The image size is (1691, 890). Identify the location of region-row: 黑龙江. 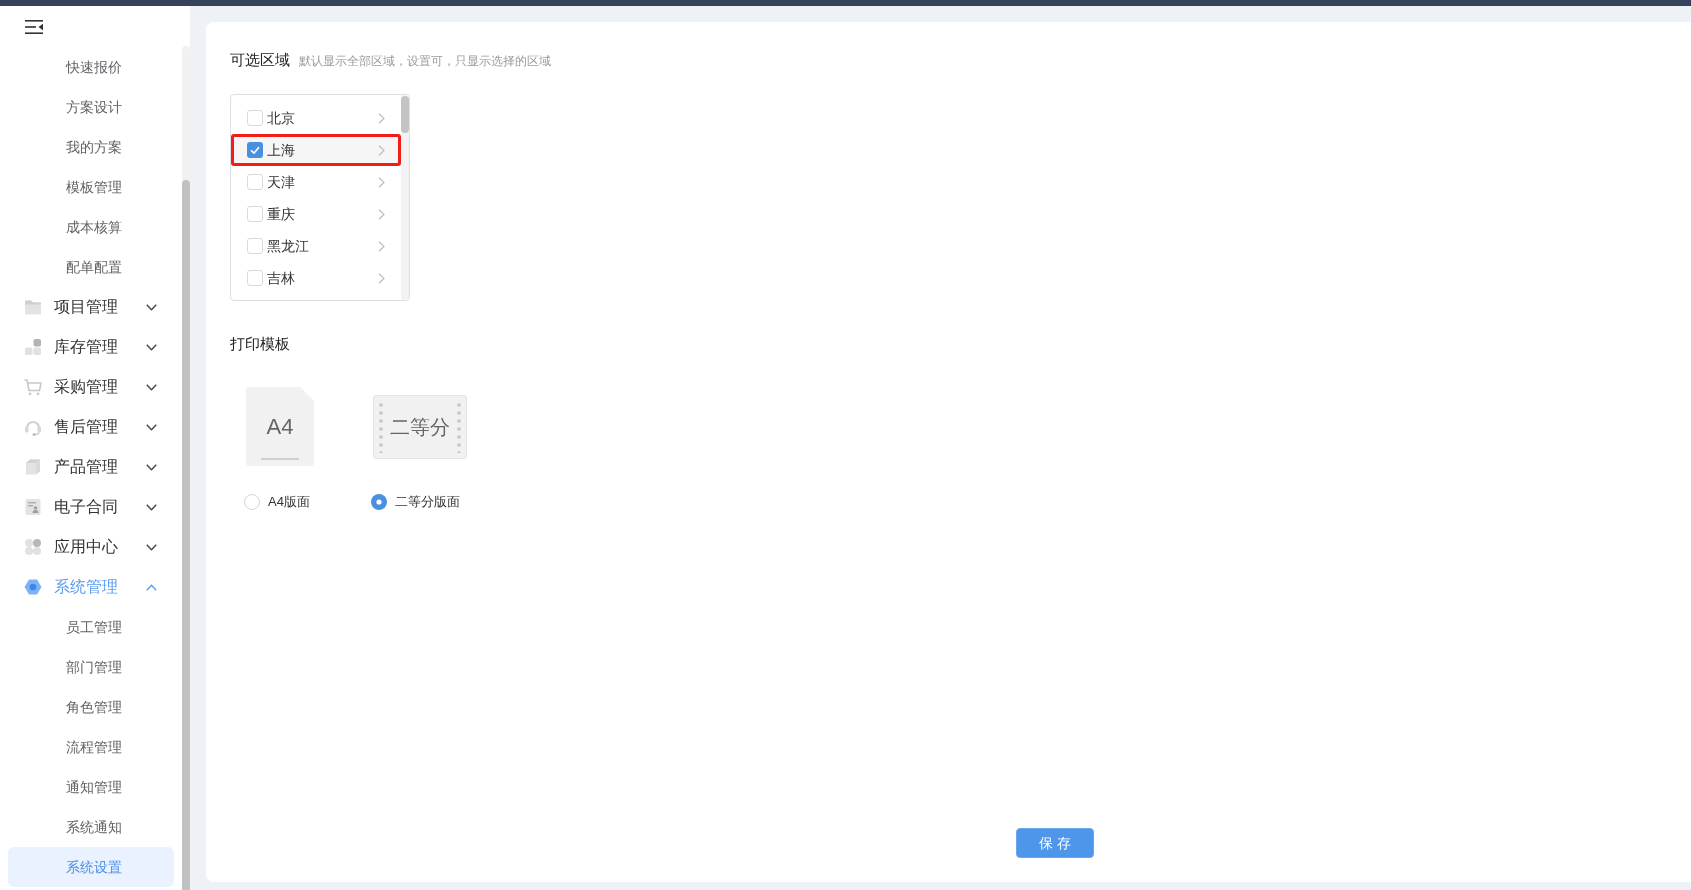
(316, 246).